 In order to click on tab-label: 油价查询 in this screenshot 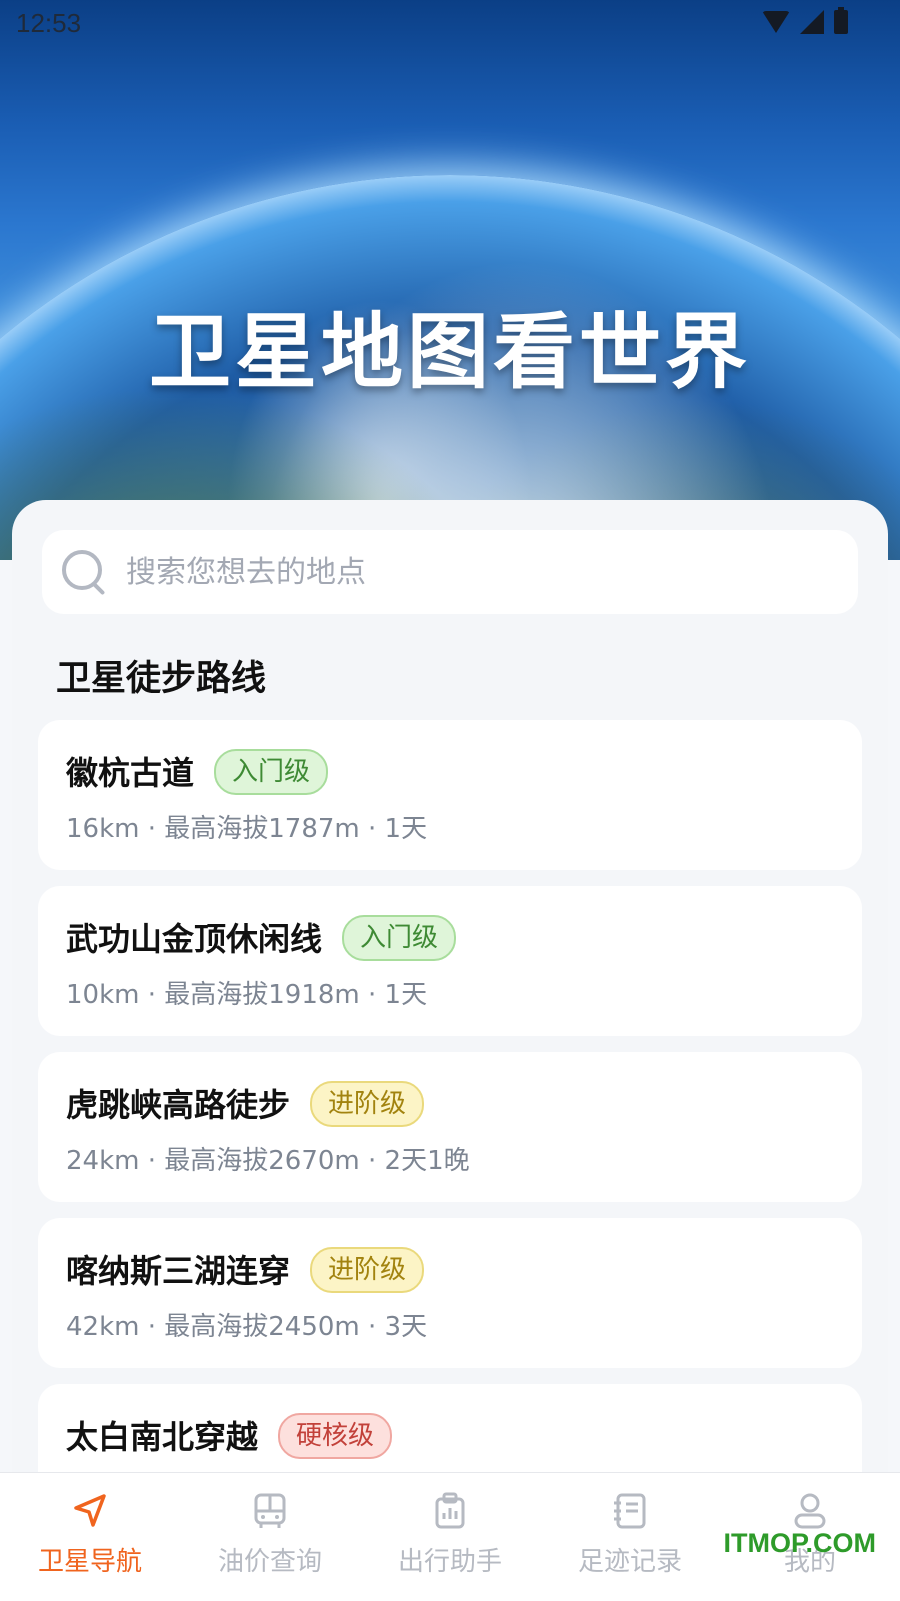, I will do `click(269, 1562)`.